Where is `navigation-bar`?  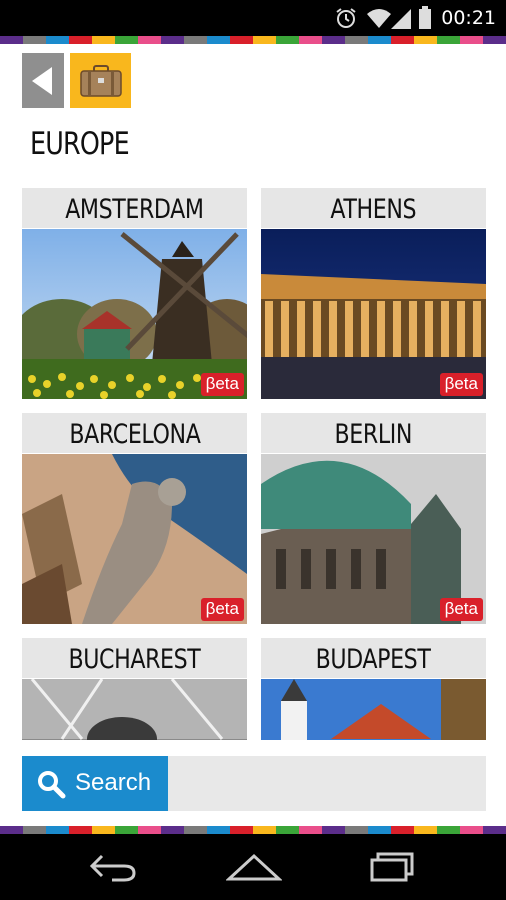 navigation-bar is located at coordinates (253, 867).